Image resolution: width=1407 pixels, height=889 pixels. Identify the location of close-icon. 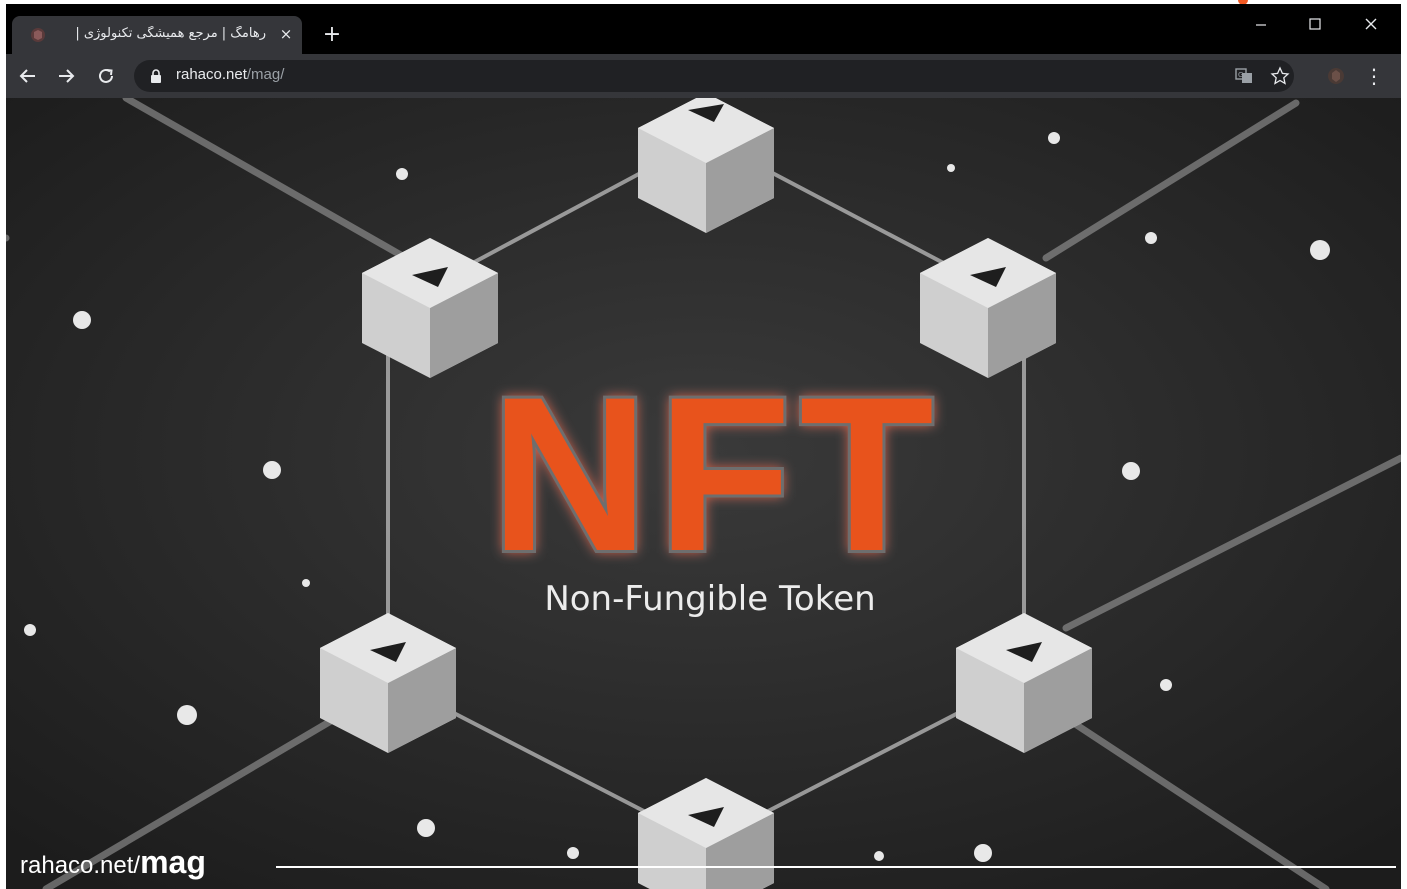
(1371, 24).